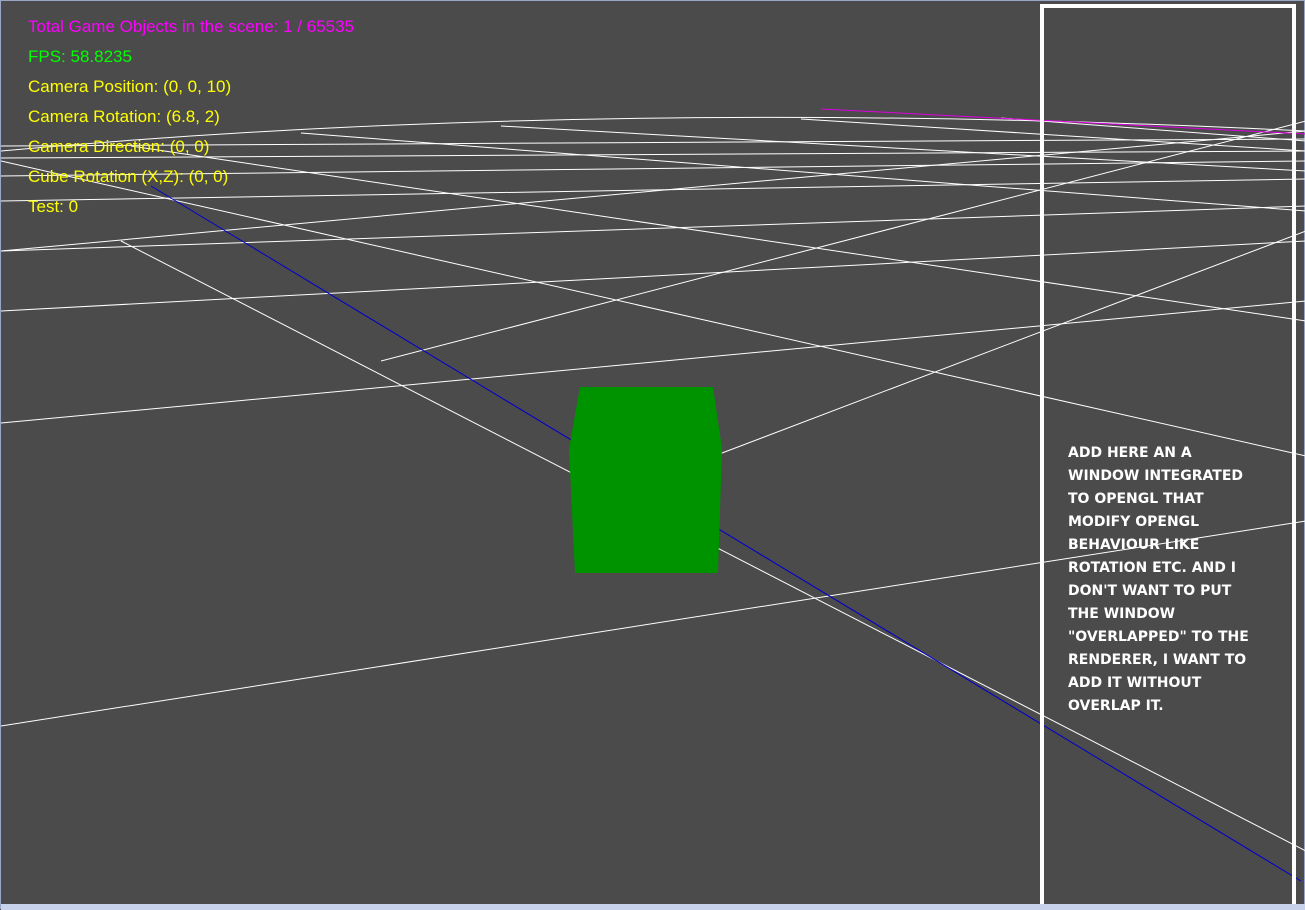  Describe the element at coordinates (653, 907) in the screenshot. I see `window-bottom-border` at that location.